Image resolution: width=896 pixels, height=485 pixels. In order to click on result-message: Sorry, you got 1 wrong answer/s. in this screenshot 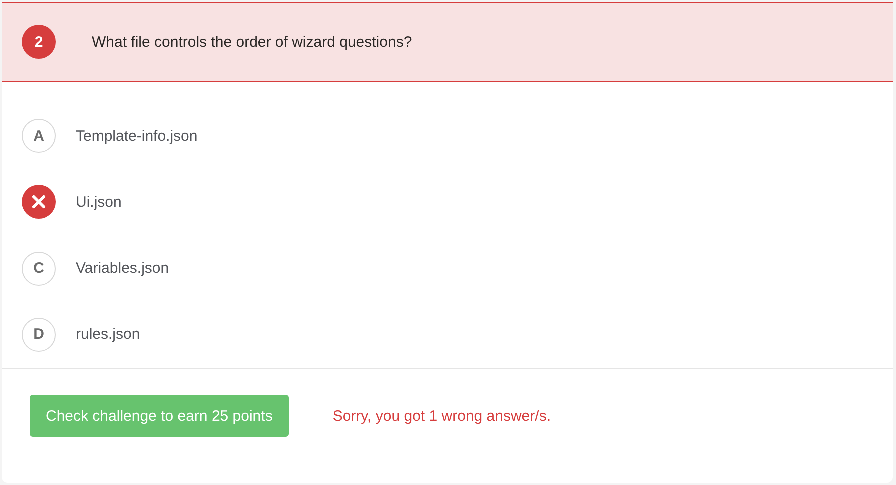, I will do `click(441, 416)`.